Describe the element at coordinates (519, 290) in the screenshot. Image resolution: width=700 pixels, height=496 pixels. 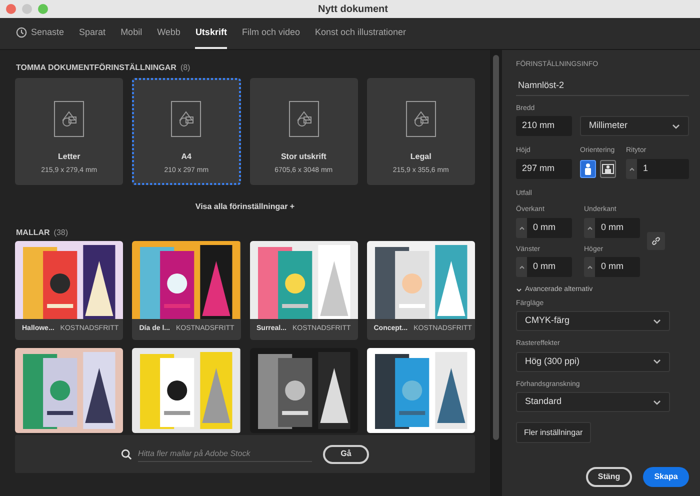
I see `chevron-icon` at that location.